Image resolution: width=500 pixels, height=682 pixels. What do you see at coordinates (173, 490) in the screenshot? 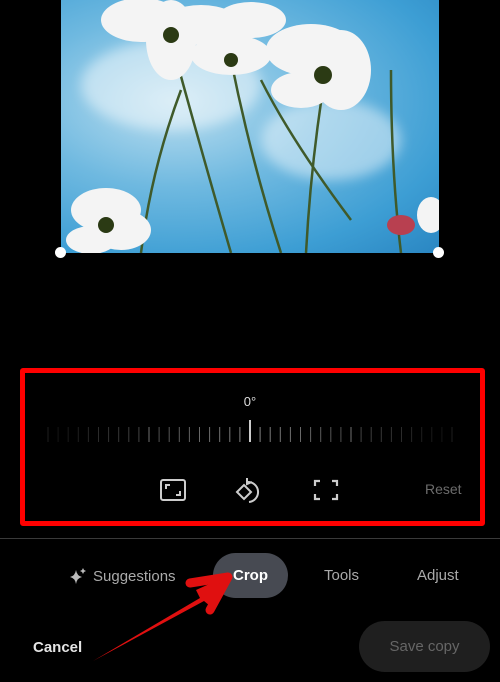
I see `aspect-ratio-icon` at bounding box center [173, 490].